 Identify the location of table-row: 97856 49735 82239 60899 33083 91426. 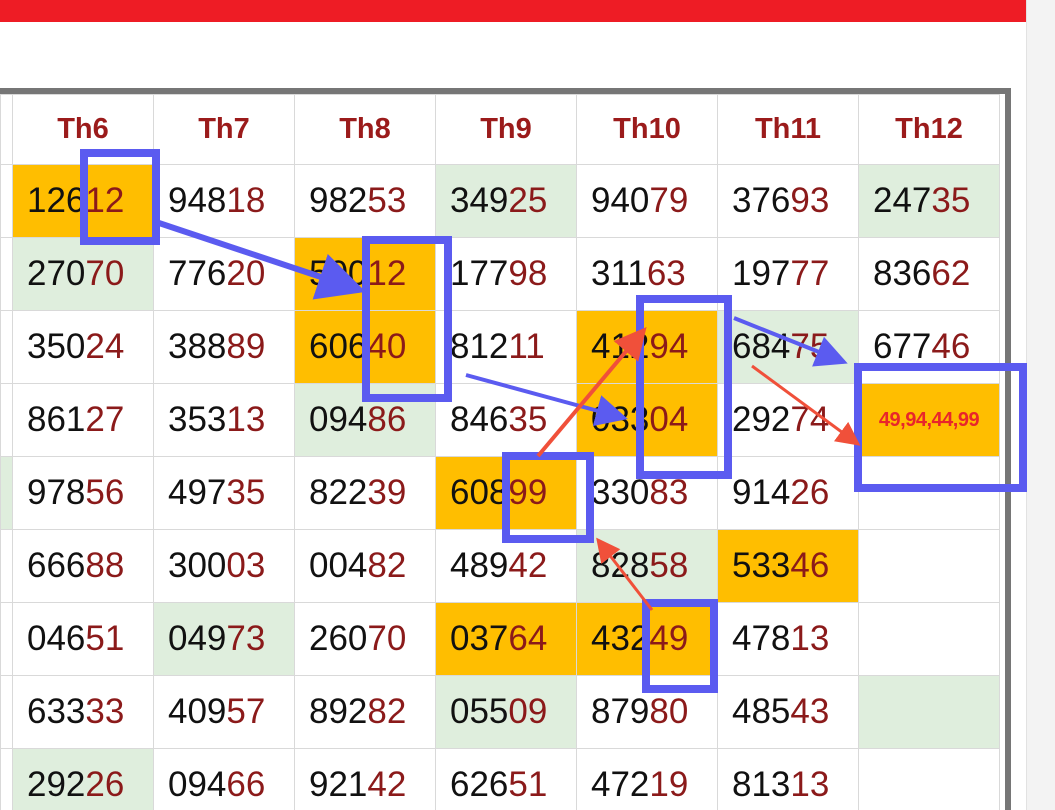
(500, 493).